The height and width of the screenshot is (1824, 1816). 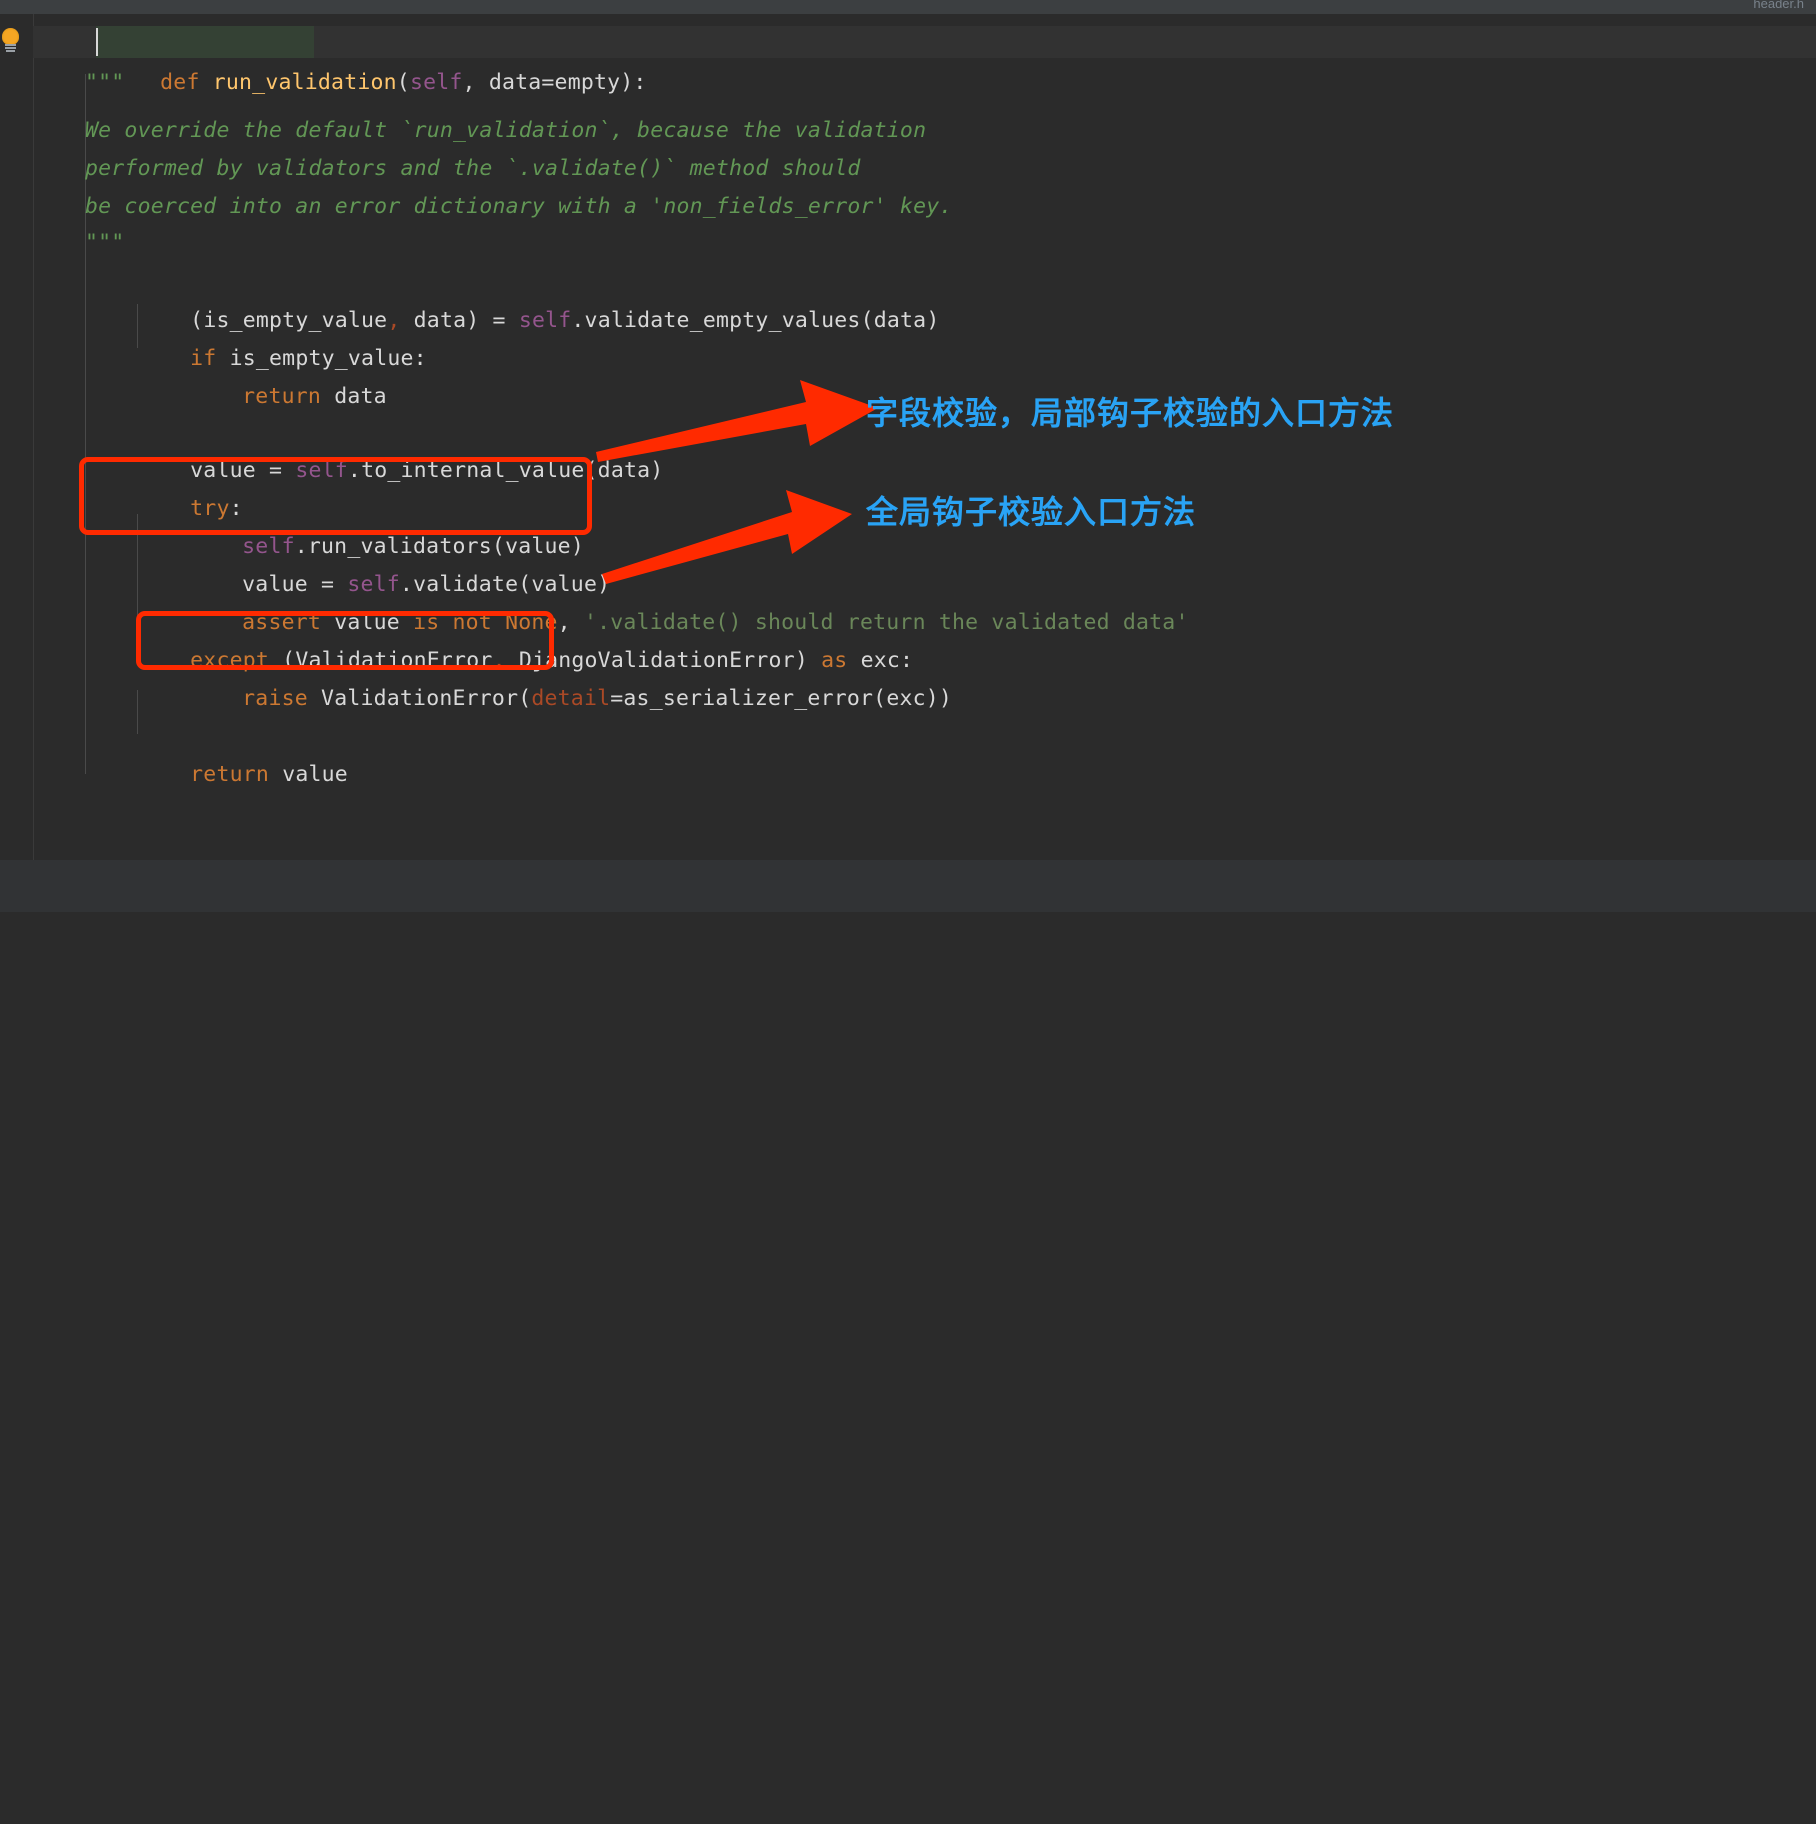 What do you see at coordinates (475, 82) in the screenshot?
I see `token-punct: ,` at bounding box center [475, 82].